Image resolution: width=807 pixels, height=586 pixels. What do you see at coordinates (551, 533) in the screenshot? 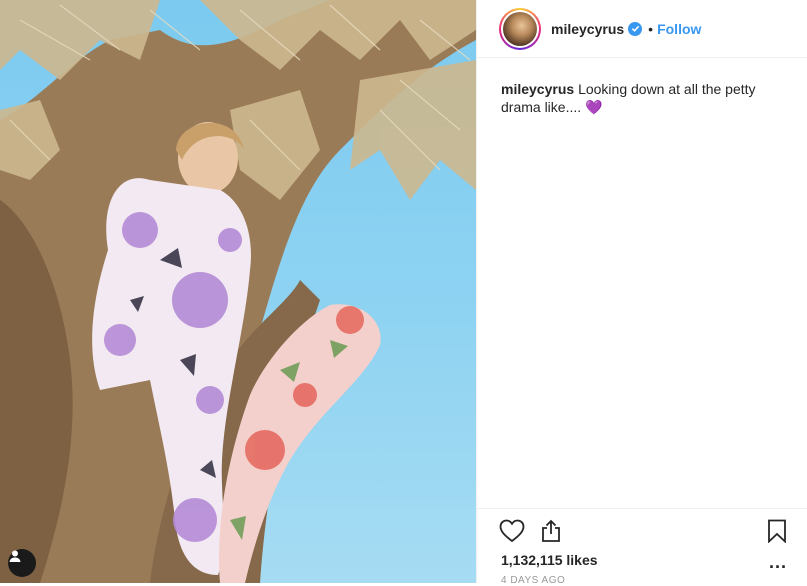
I see `share-icon` at bounding box center [551, 533].